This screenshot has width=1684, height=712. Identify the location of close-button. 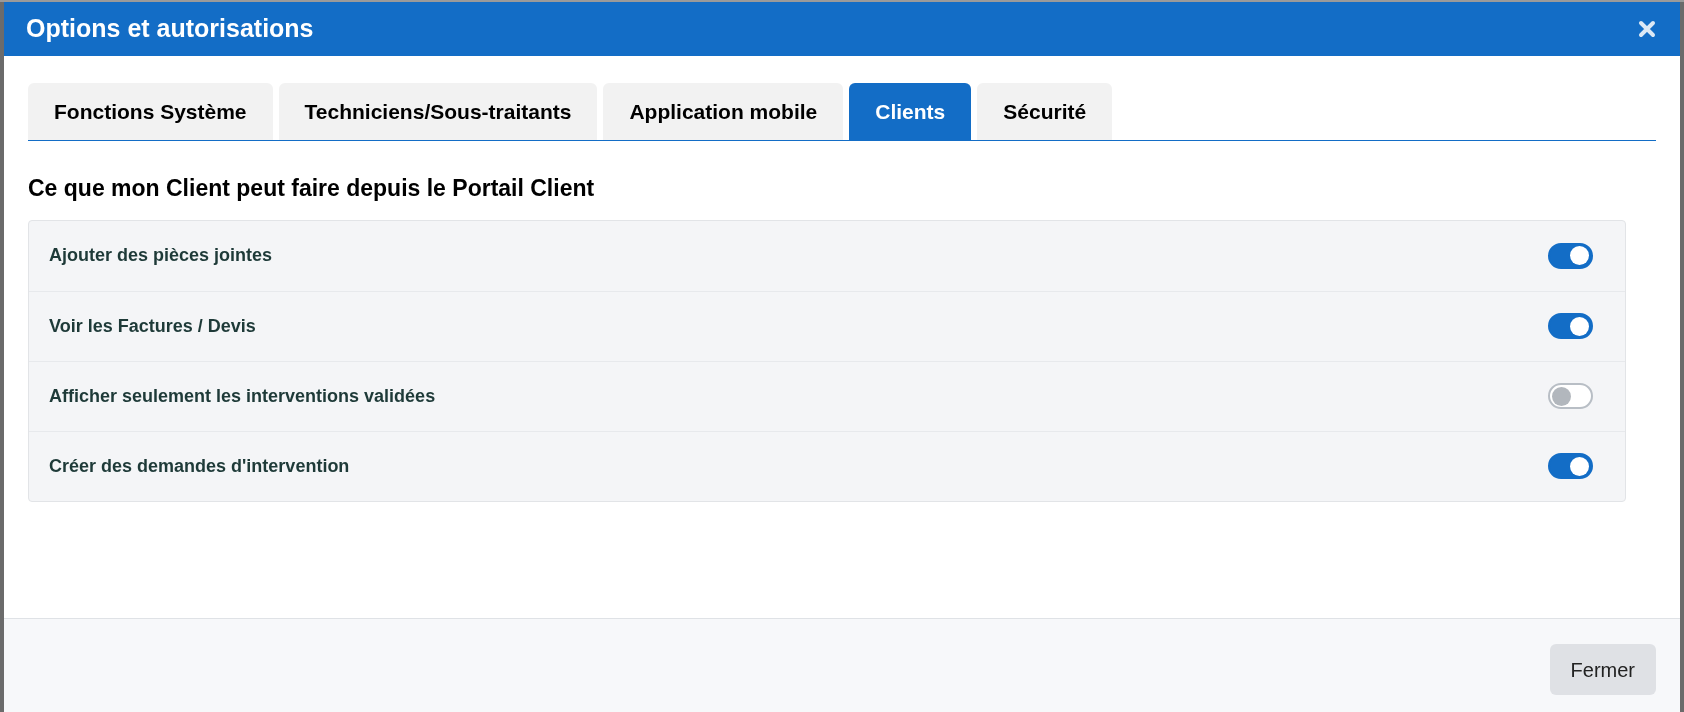
(1647, 29).